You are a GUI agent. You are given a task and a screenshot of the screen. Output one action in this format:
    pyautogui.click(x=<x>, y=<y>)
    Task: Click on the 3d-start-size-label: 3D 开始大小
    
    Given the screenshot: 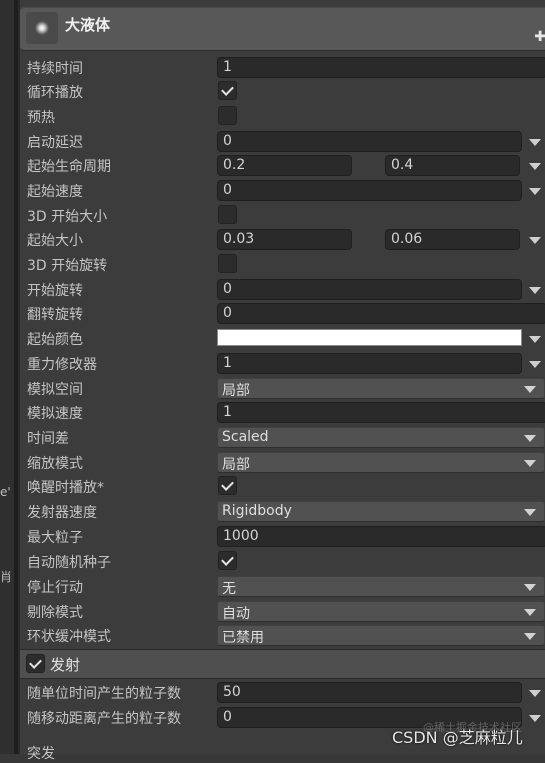 What is the action you would take?
    pyautogui.click(x=67, y=217)
    